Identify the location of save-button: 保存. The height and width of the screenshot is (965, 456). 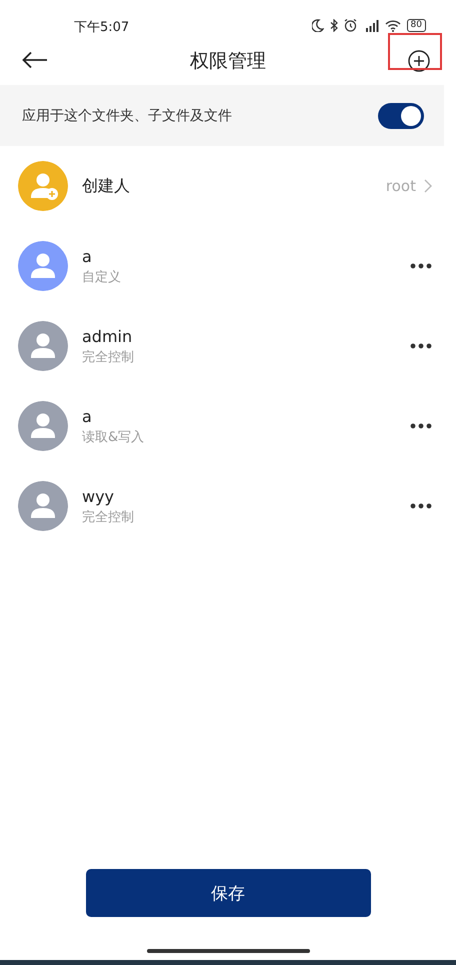
(228, 893).